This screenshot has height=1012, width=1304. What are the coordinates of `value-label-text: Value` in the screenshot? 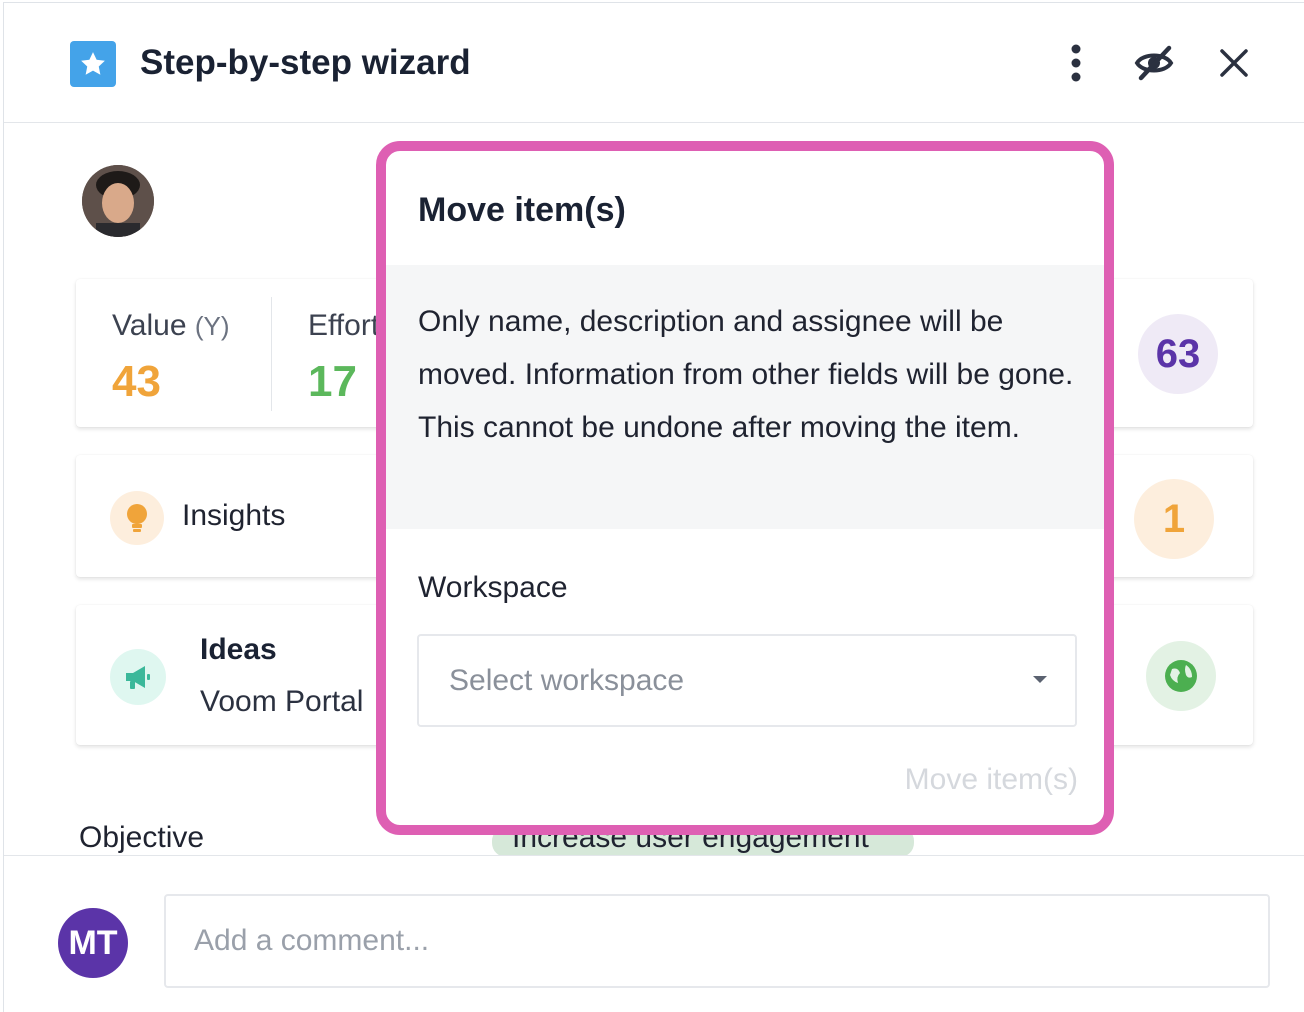 It's located at (149, 325).